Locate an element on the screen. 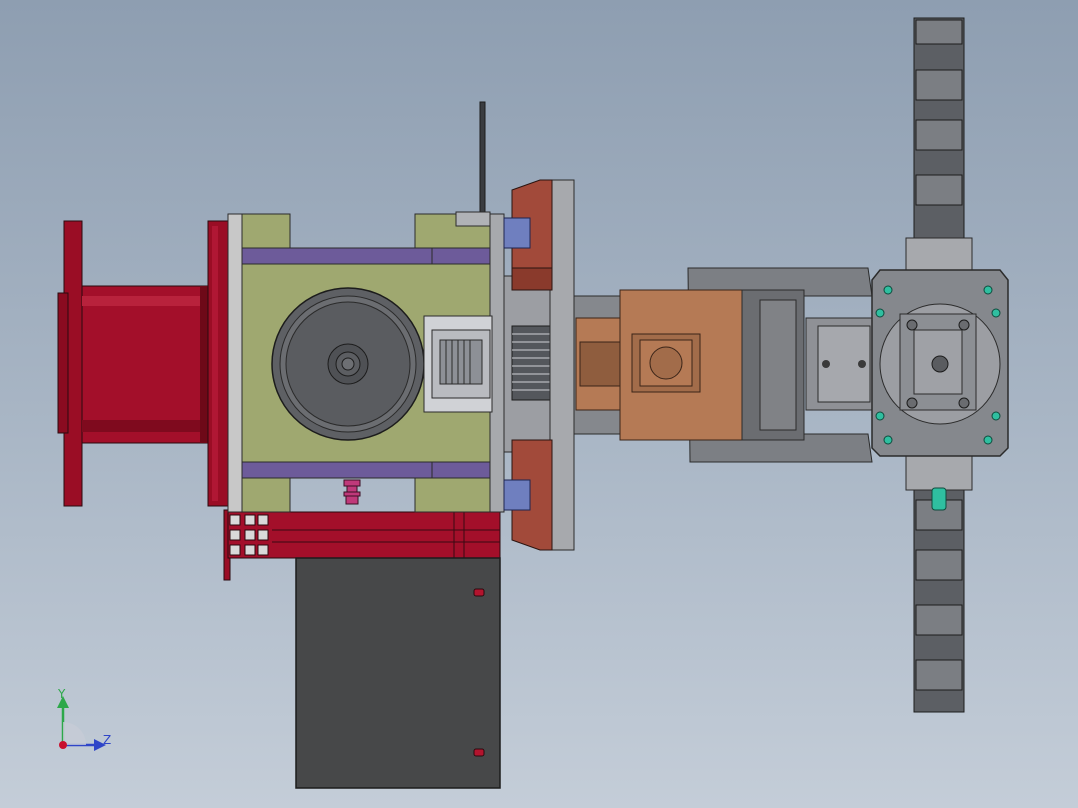 Image resolution: width=1078 pixels, height=808 pixels. red-drum is located at coordinates (143, 363).